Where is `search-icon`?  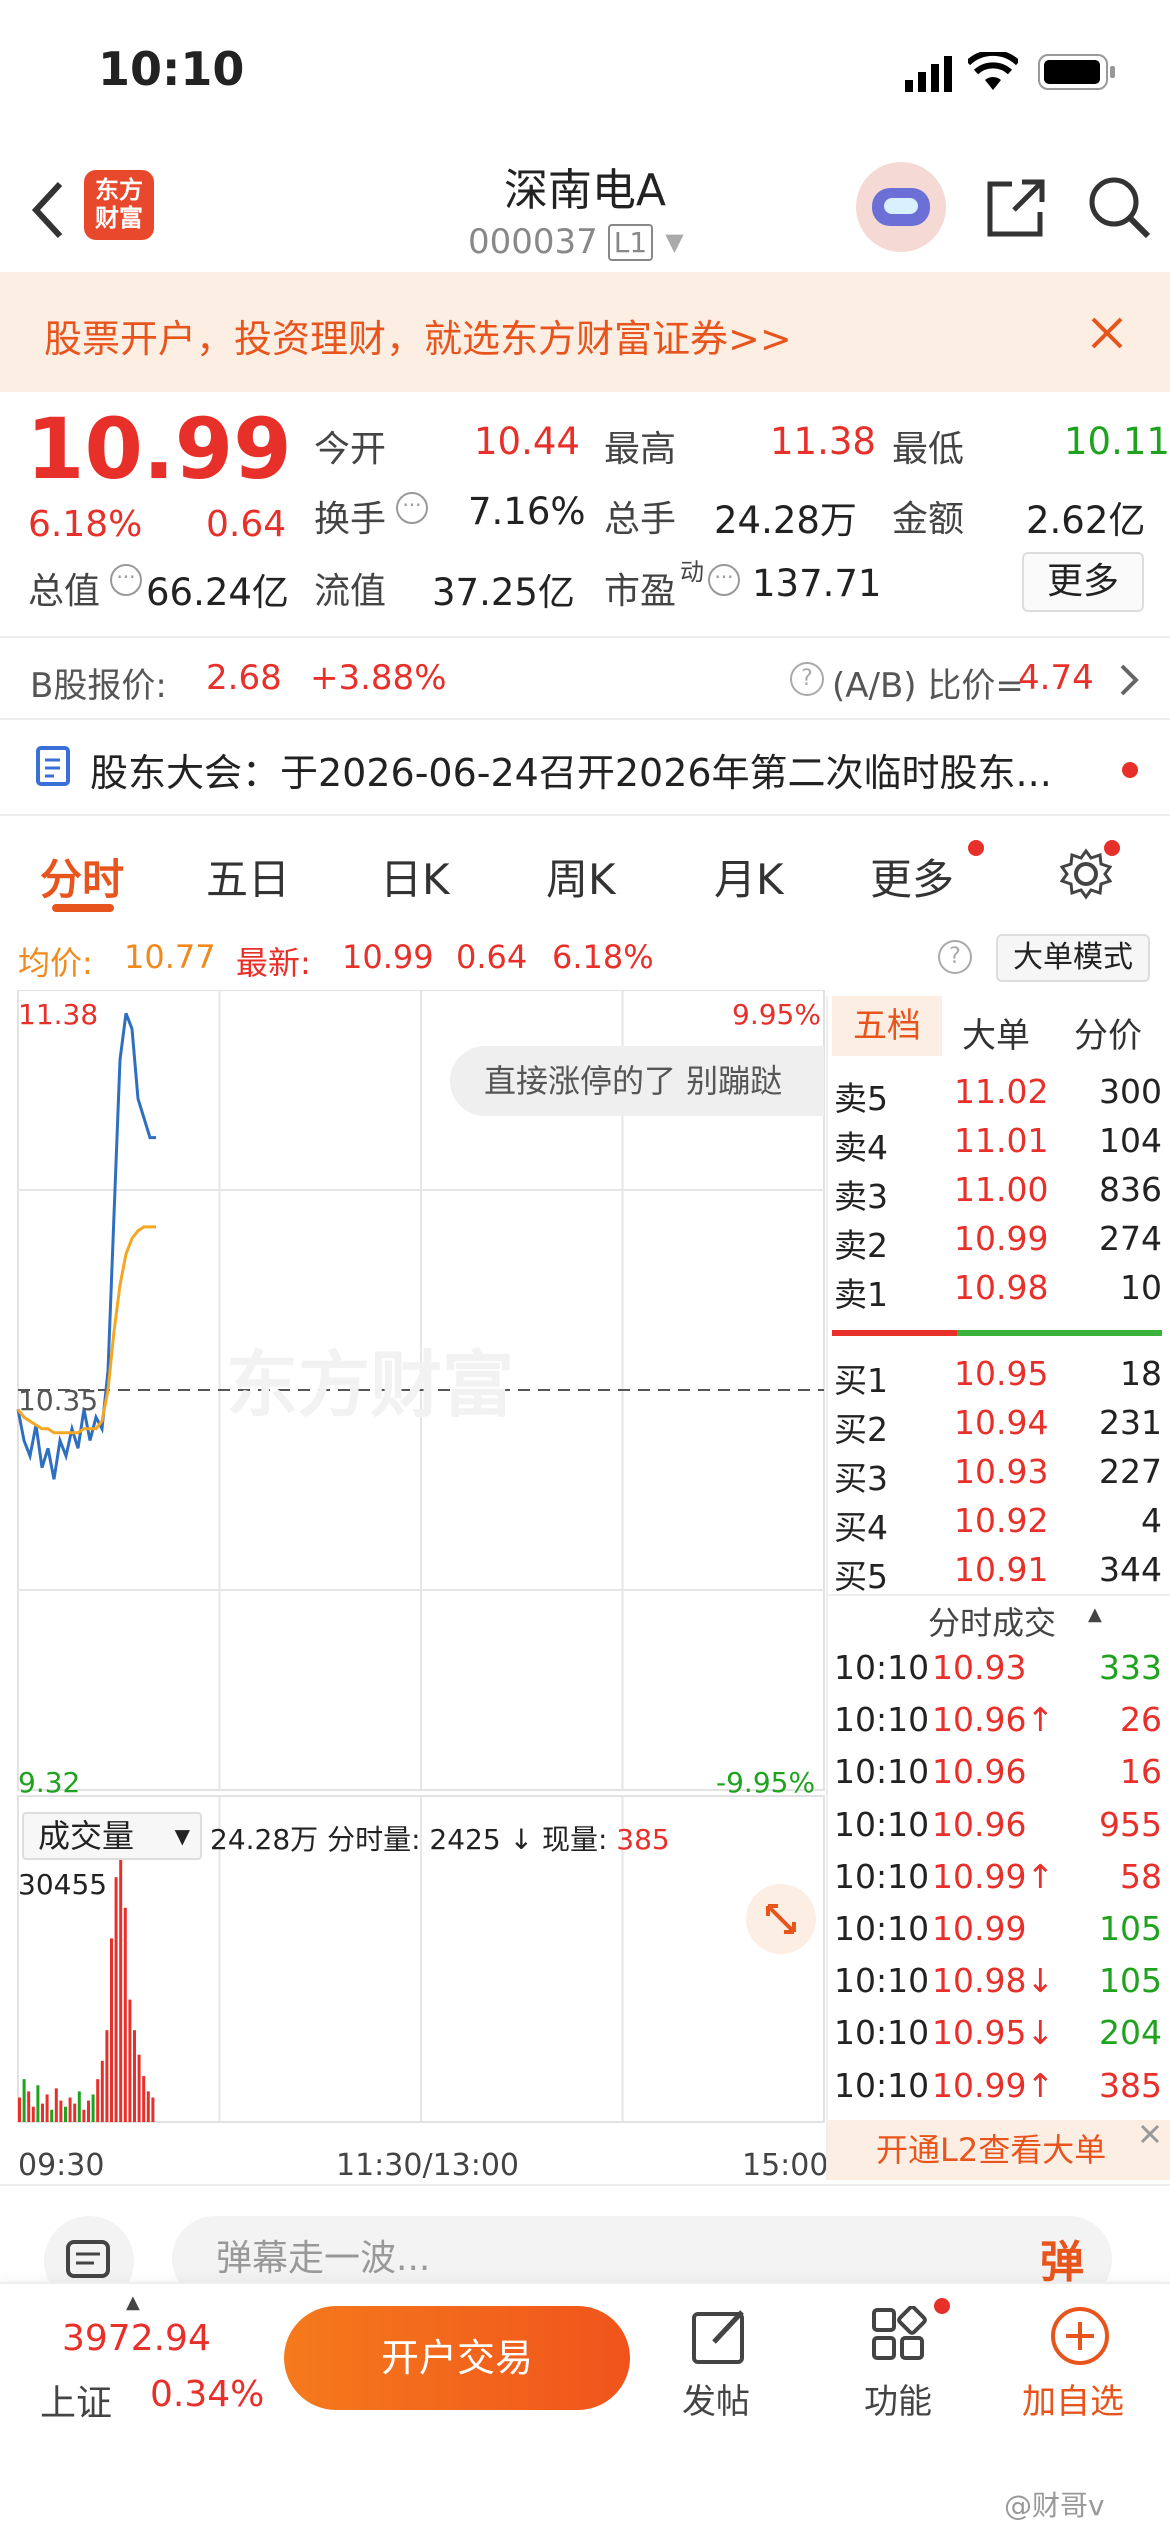
search-icon is located at coordinates (1120, 208).